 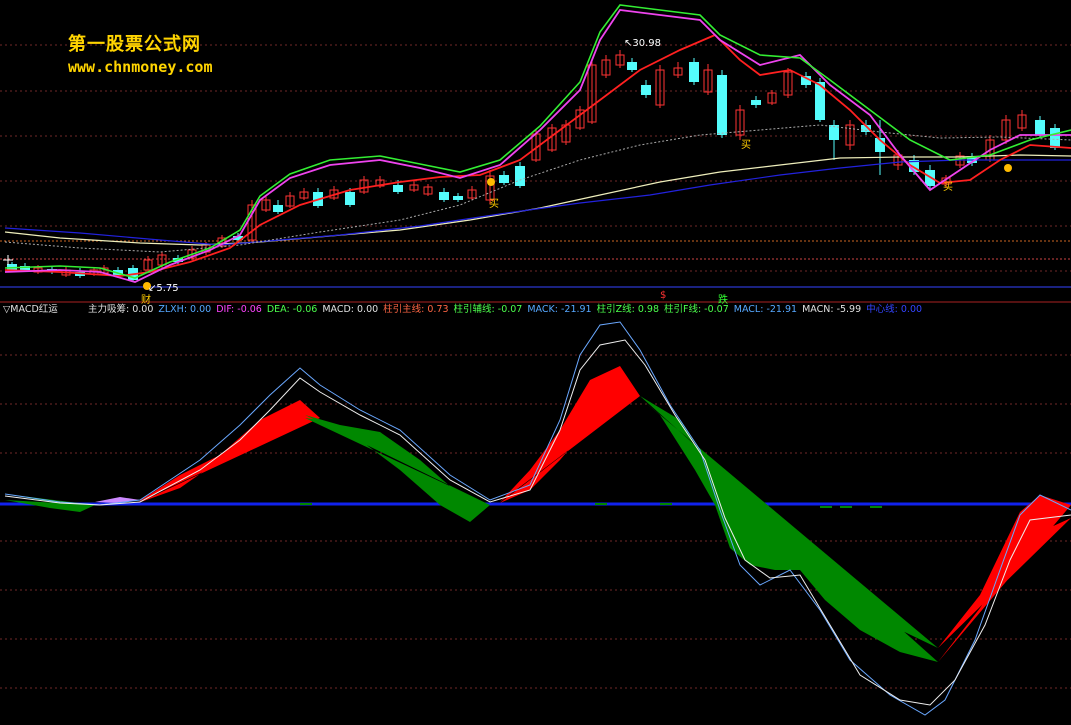 I want to click on marker-buy-3: 买, so click(x=948, y=187).